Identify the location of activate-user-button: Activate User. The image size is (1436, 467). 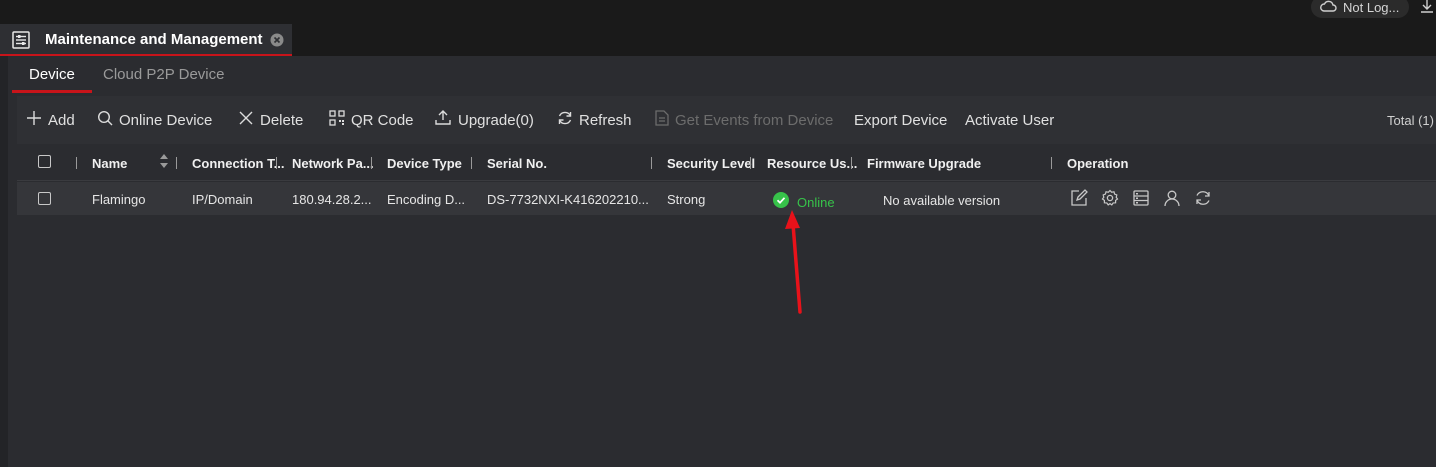
(1009, 120).